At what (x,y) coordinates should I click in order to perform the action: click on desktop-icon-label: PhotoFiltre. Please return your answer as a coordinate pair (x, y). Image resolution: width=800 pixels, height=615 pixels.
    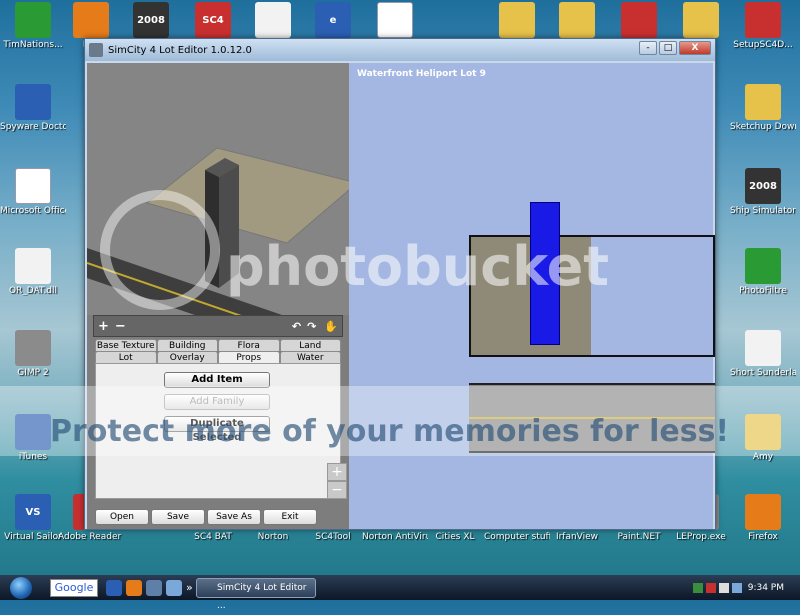
    Looking at the image, I should click on (763, 291).